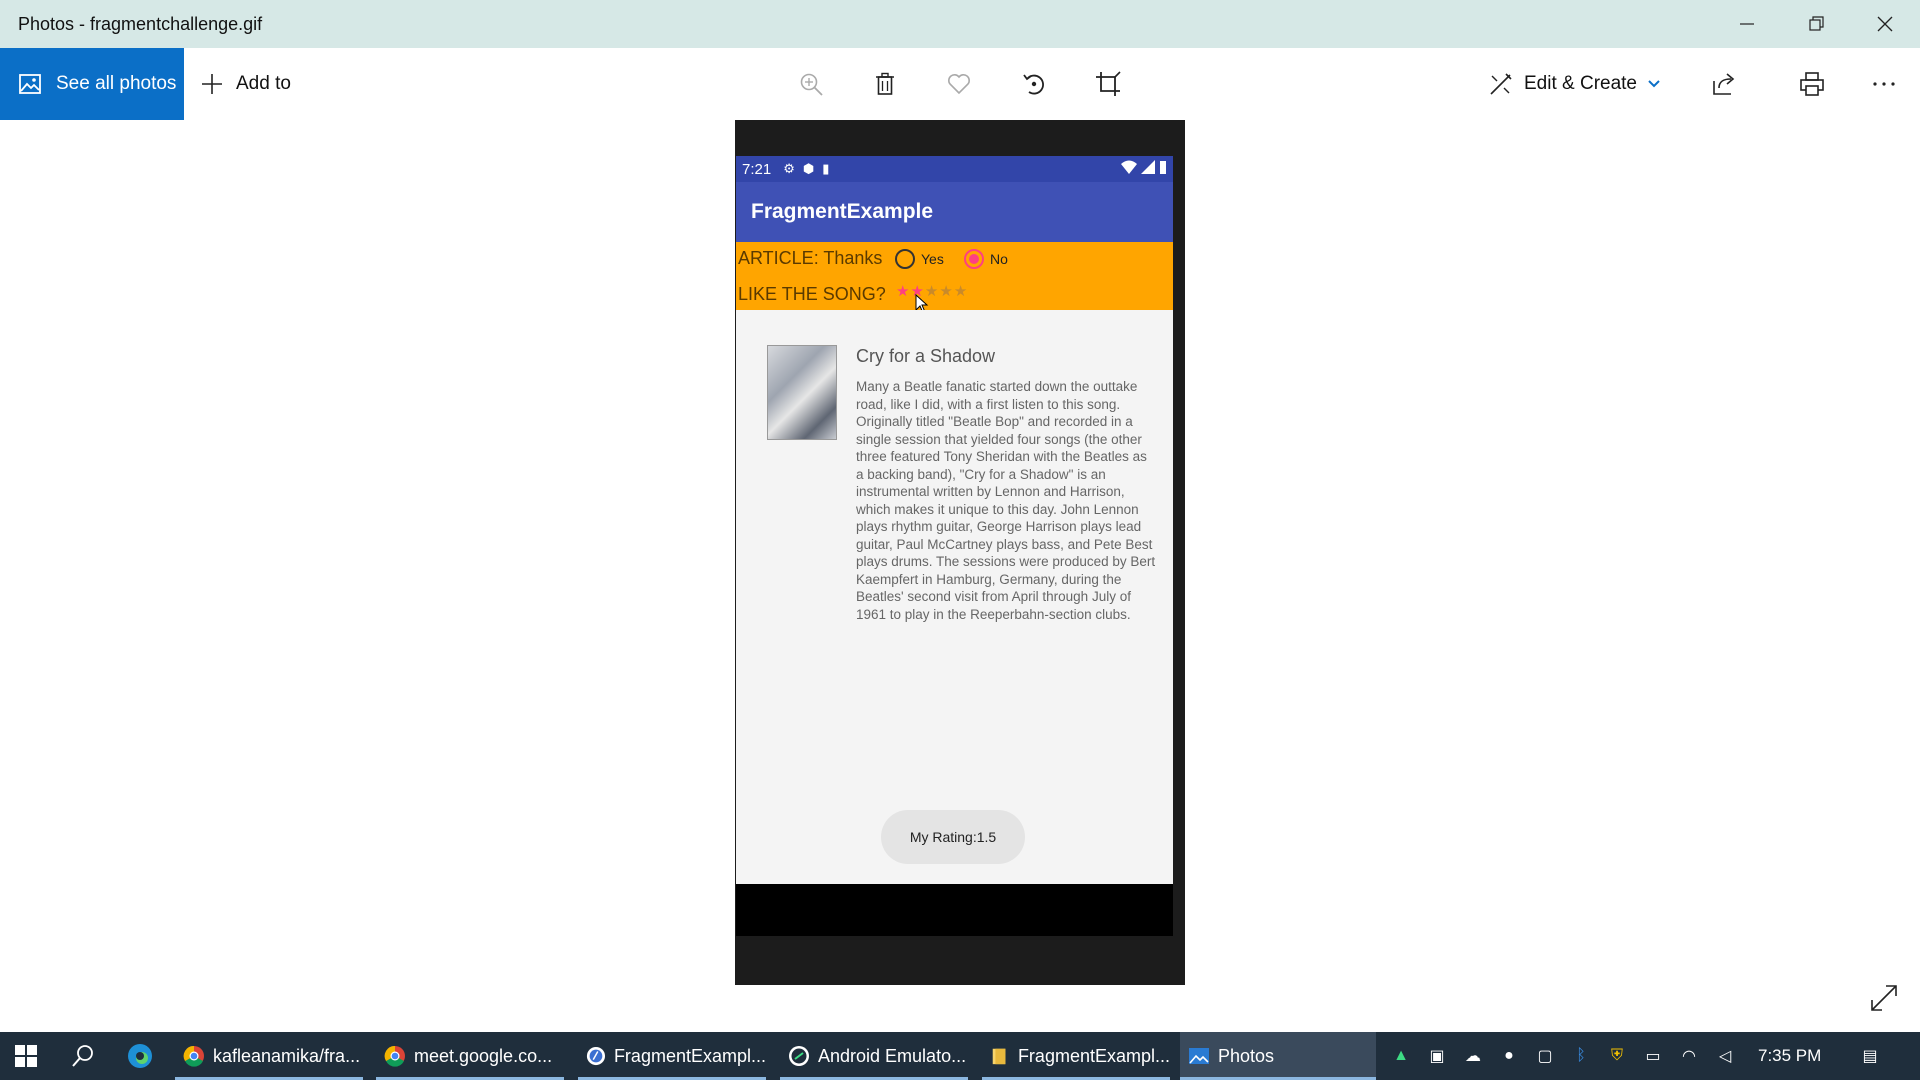 This screenshot has height=1080, width=1920. Describe the element at coordinates (1246, 1055) in the screenshot. I see `taskbar-item-label: Photos` at that location.